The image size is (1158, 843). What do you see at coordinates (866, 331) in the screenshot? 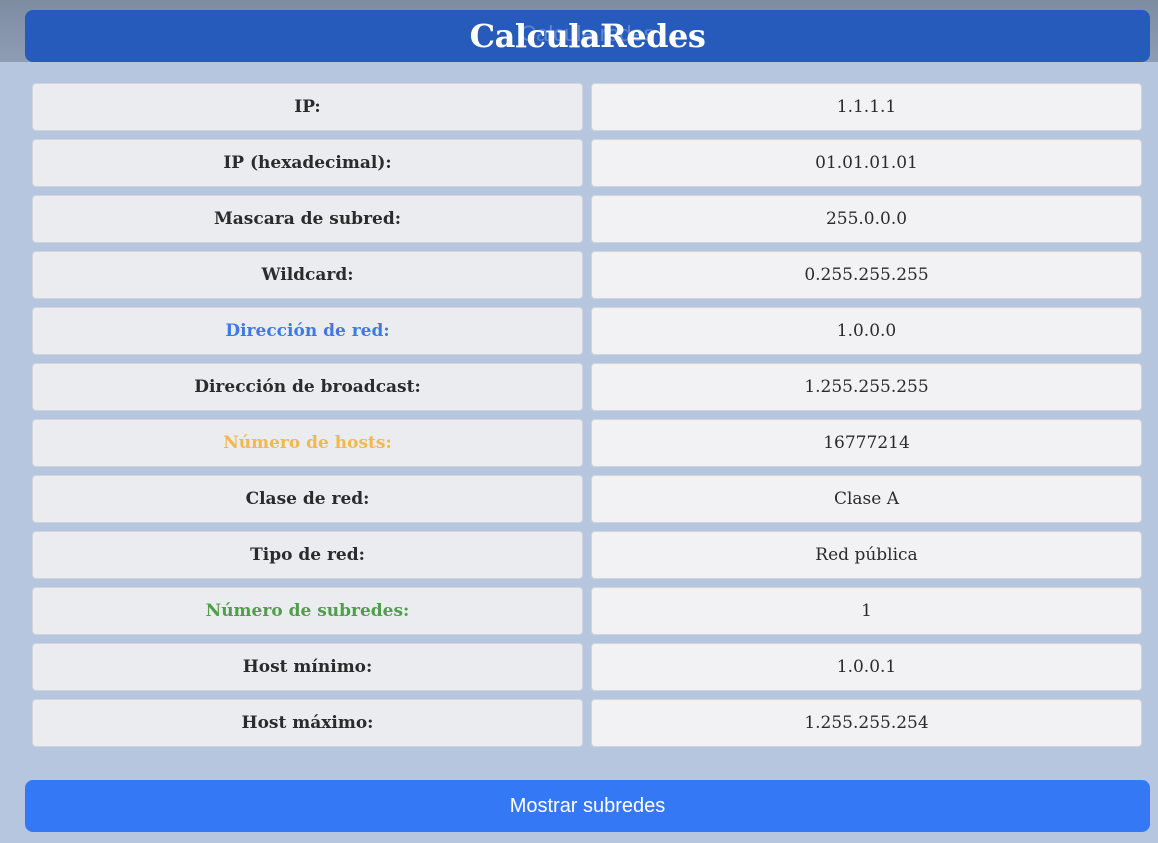
I see `network-address-value: 1.0.0.0` at bounding box center [866, 331].